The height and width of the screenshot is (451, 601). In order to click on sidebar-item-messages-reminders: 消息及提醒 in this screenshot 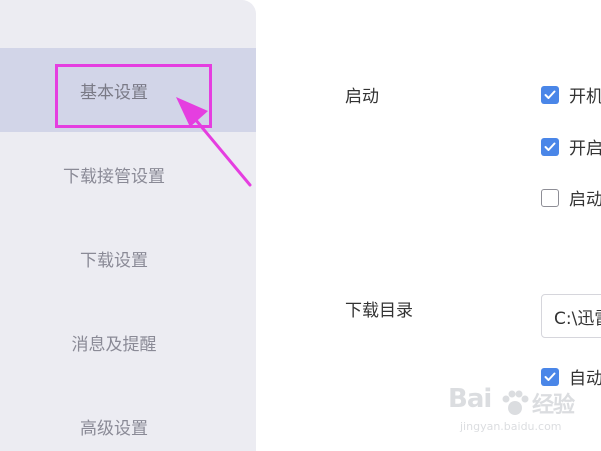, I will do `click(128, 342)`.